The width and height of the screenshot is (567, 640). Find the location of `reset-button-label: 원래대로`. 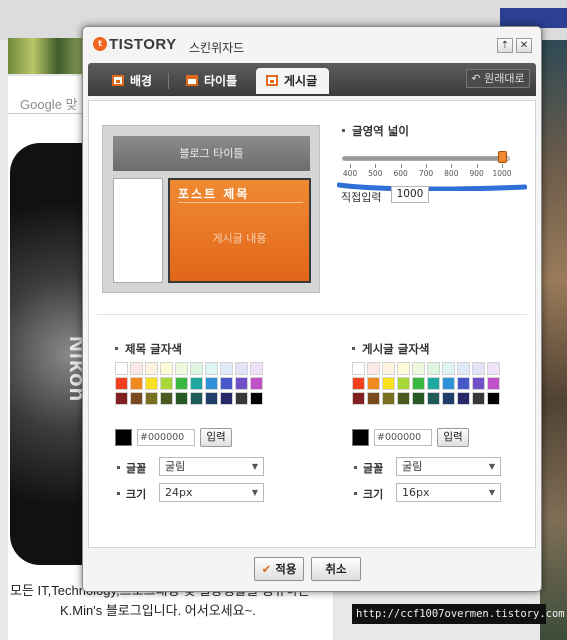

reset-button-label: 원래대로 is located at coordinates (504, 78).